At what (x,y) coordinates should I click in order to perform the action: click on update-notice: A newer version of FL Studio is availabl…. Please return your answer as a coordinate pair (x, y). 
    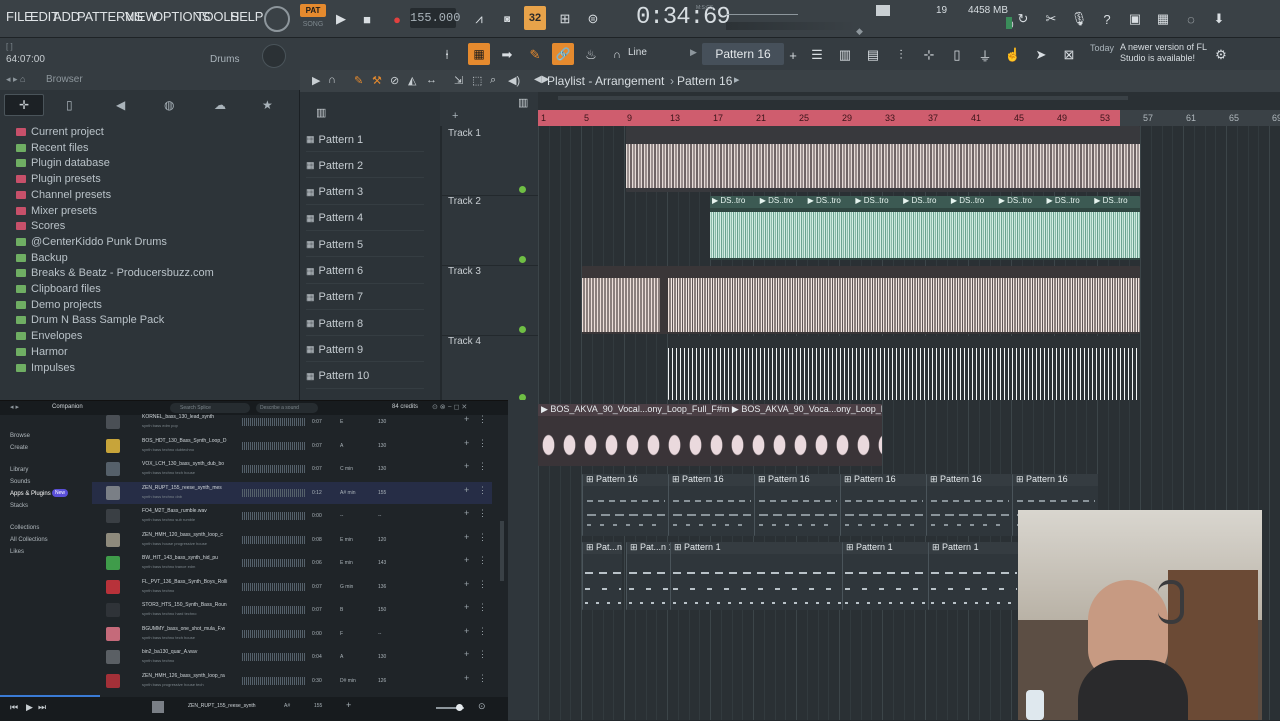
    Looking at the image, I should click on (1165, 53).